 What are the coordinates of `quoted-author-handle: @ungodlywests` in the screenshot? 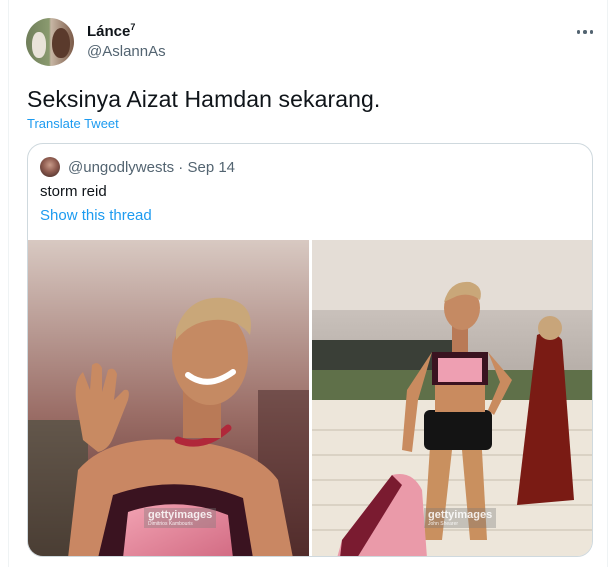 It's located at (121, 167).